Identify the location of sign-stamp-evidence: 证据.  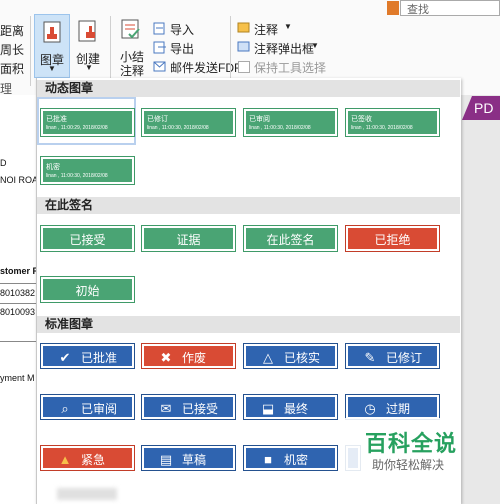
(188, 238).